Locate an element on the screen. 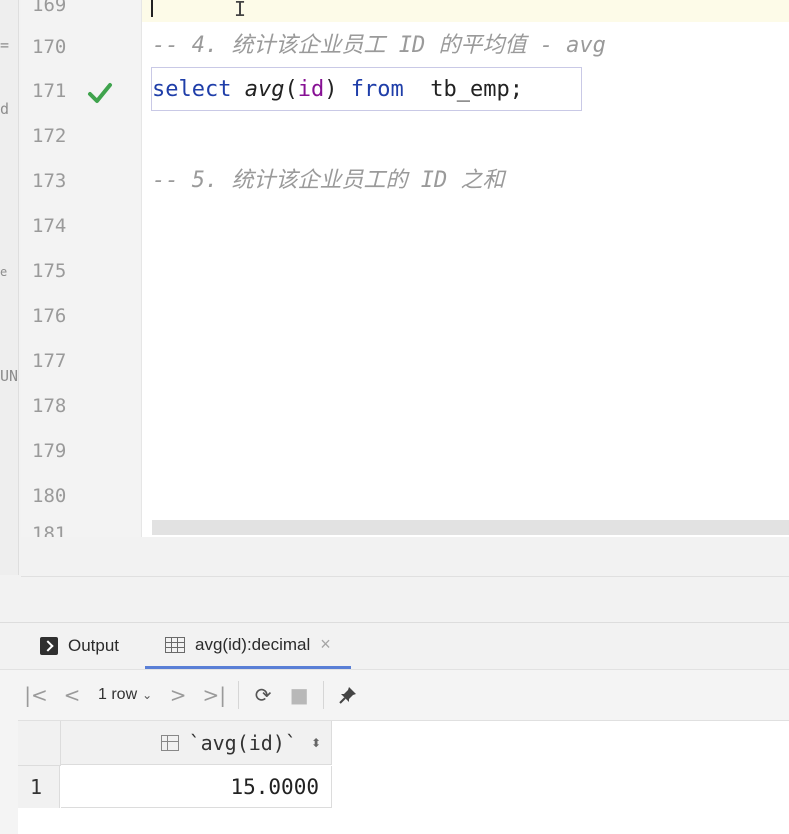  code-line-170: -- 4. 统计该企业员工 ID 的平均值 - avg is located at coordinates (379, 46).